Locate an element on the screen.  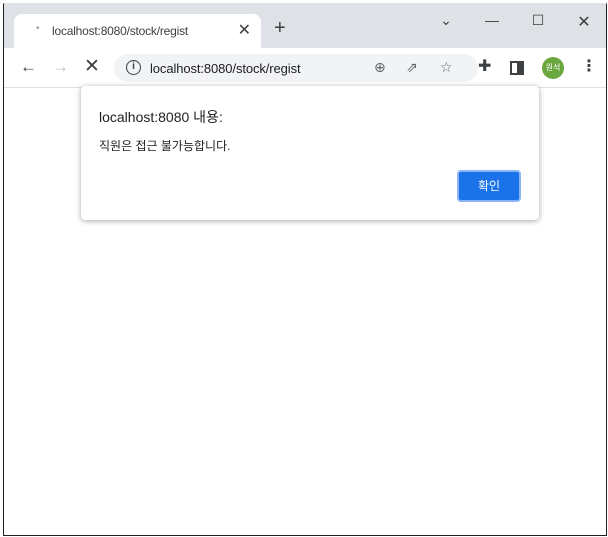
url-text: localhost:8080/stock/regist is located at coordinates (225, 68).